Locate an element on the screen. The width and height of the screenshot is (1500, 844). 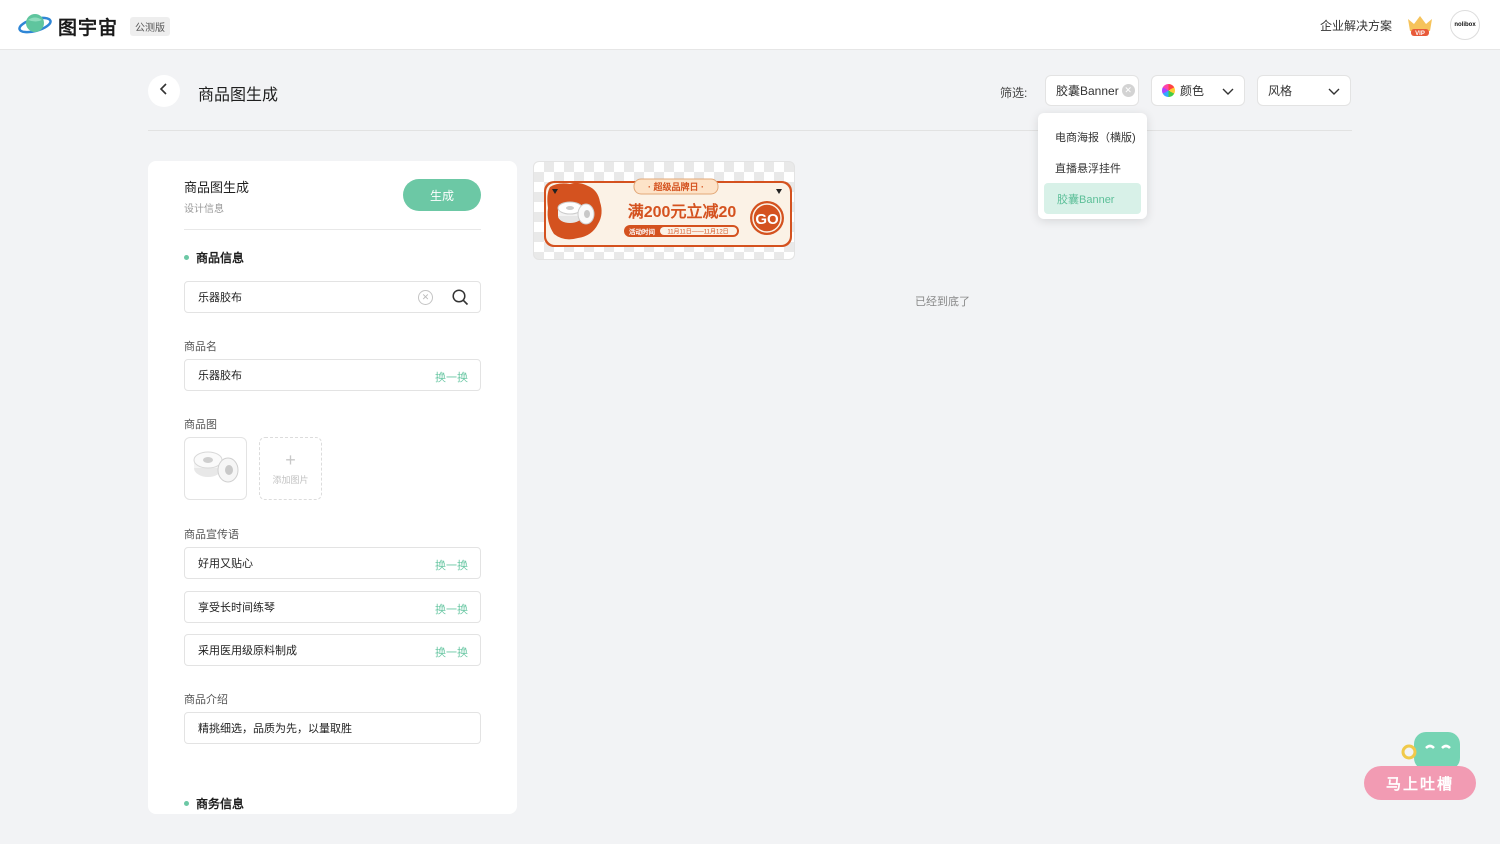
vip-label: VIP is located at coordinates (1420, 34).